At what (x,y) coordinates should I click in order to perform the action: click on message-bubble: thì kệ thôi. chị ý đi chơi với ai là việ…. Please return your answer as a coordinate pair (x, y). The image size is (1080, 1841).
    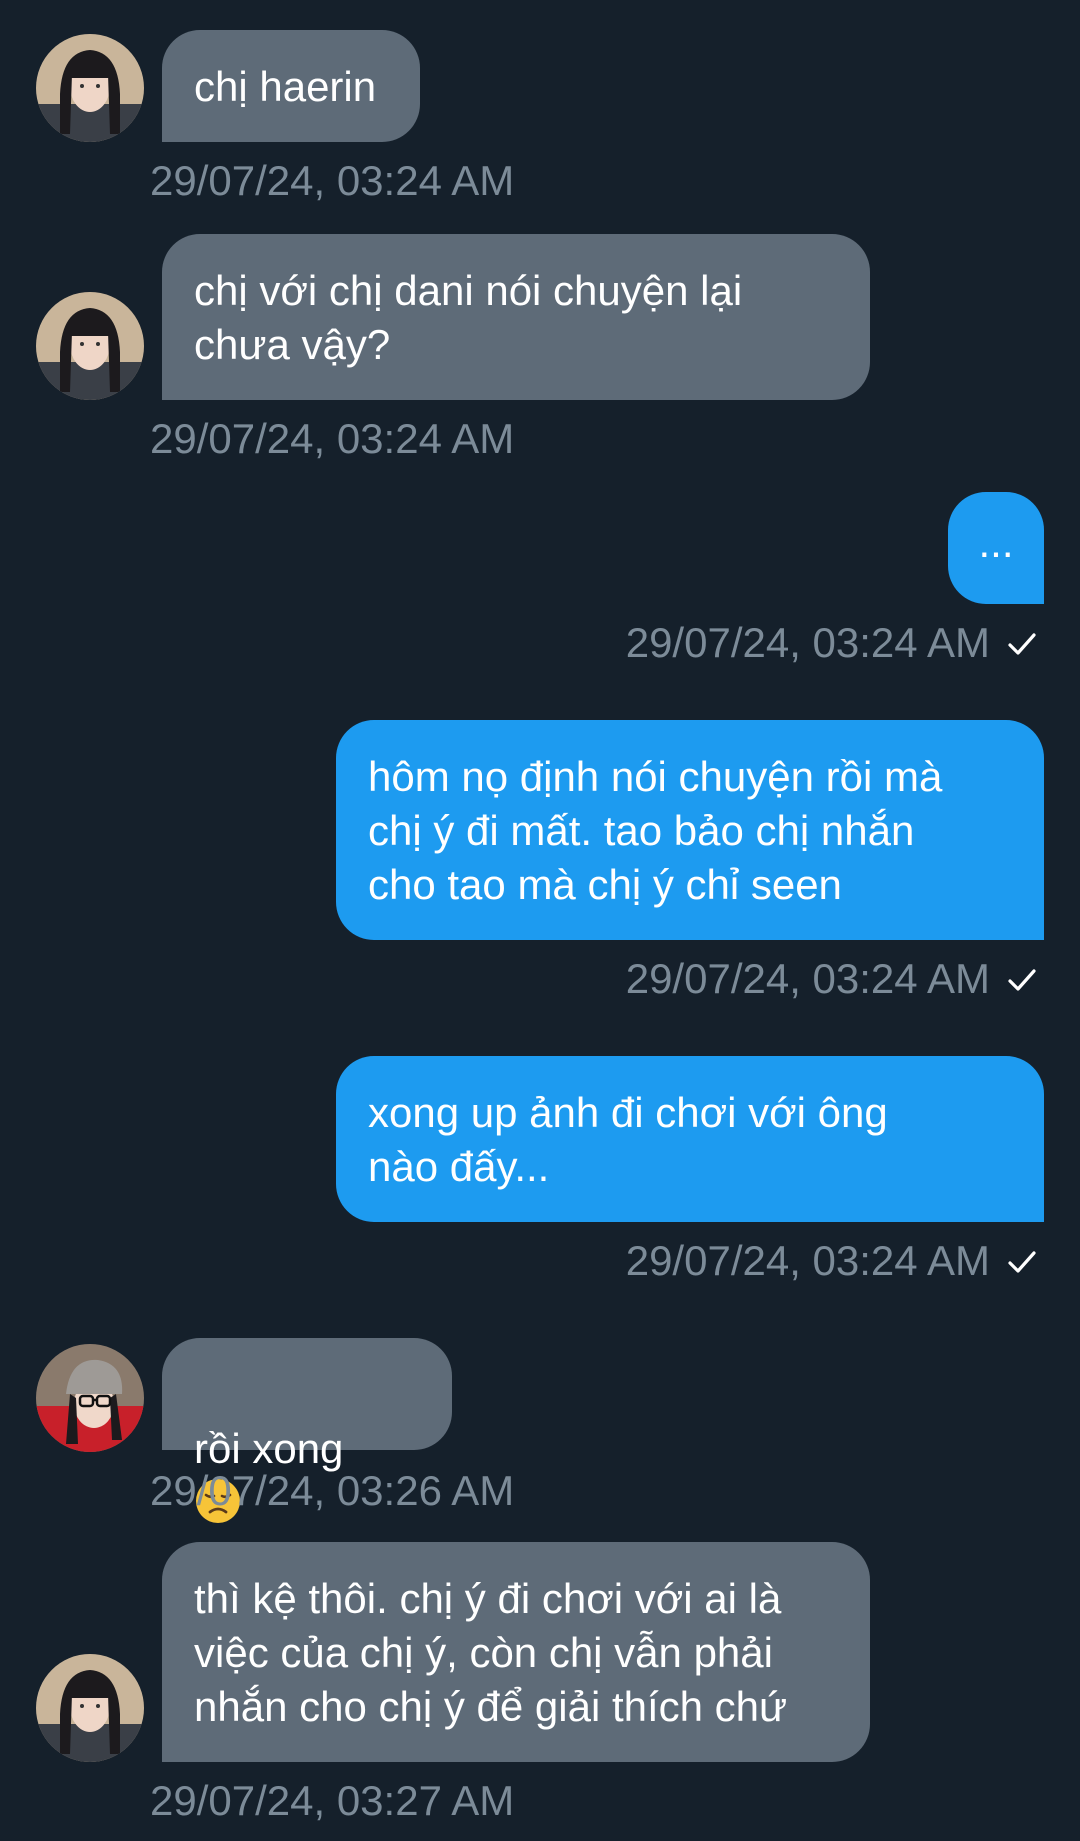
    Looking at the image, I should click on (516, 1652).